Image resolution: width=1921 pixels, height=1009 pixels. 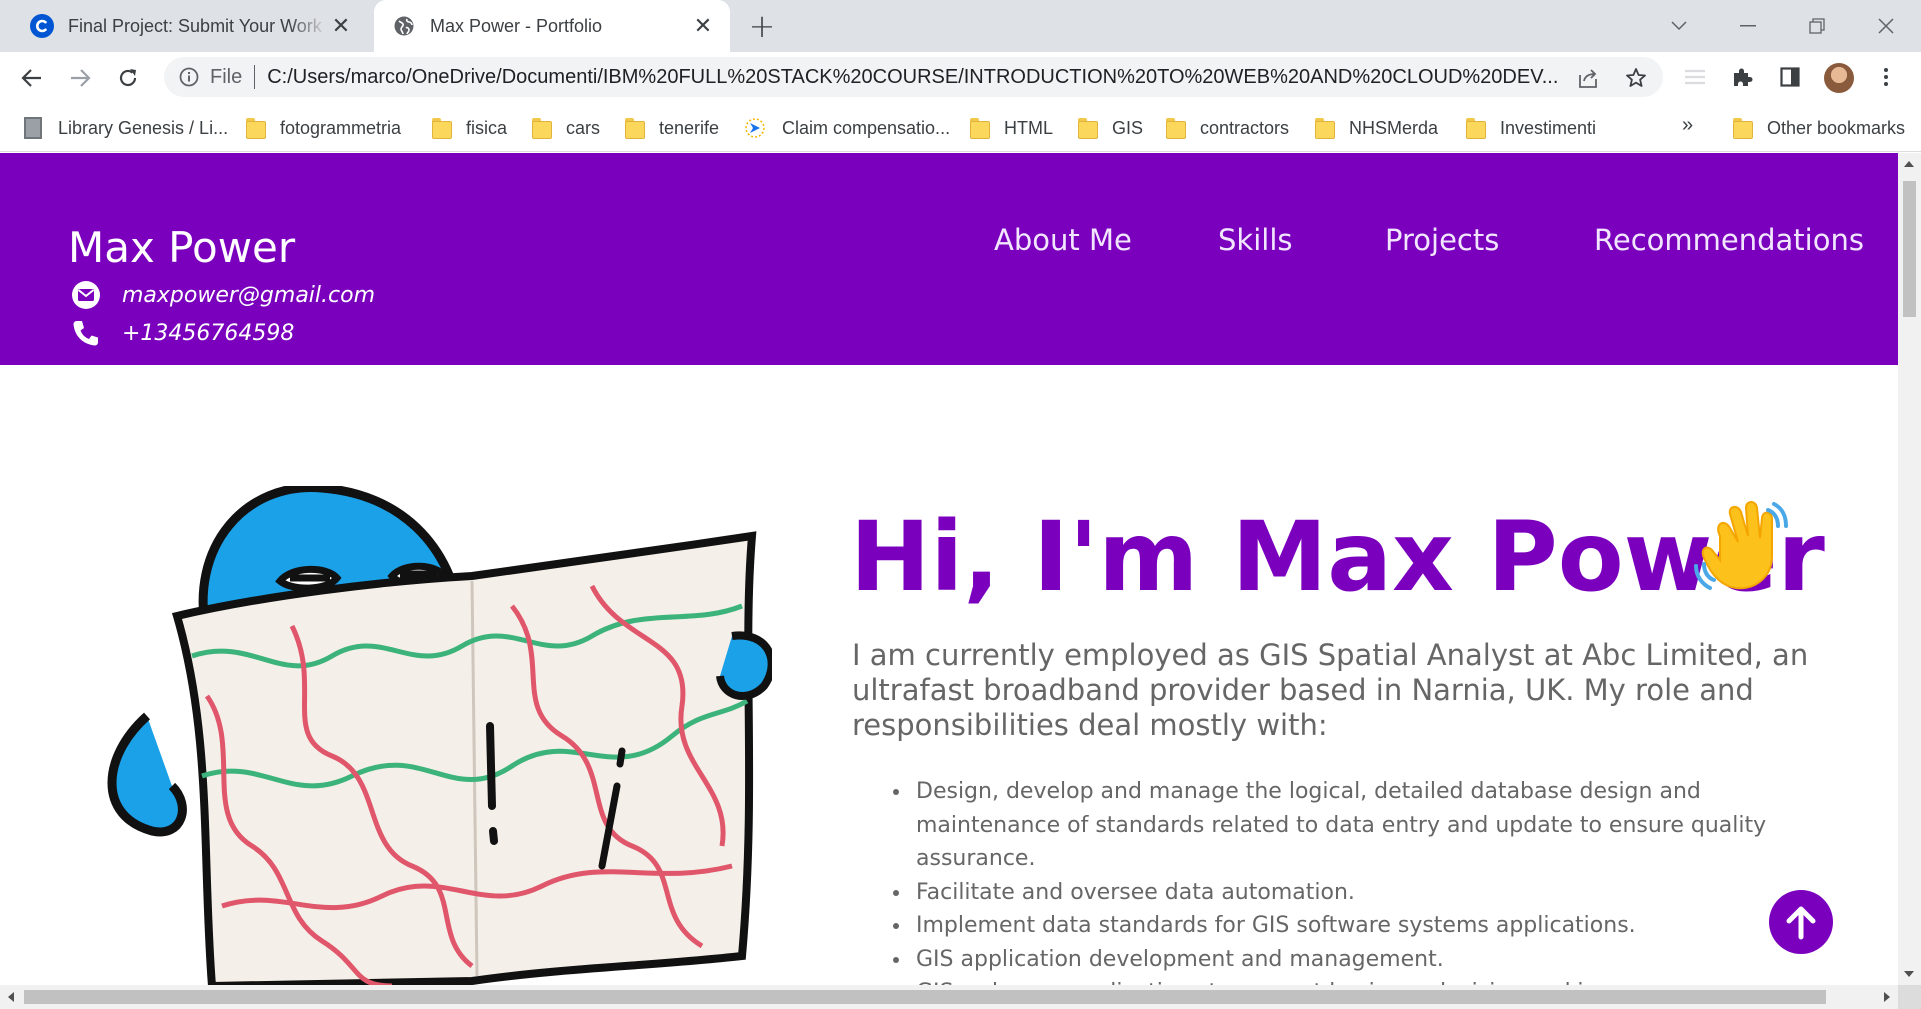 What do you see at coordinates (516, 25) in the screenshot?
I see `tab-title: Max Power - Portfolio` at bounding box center [516, 25].